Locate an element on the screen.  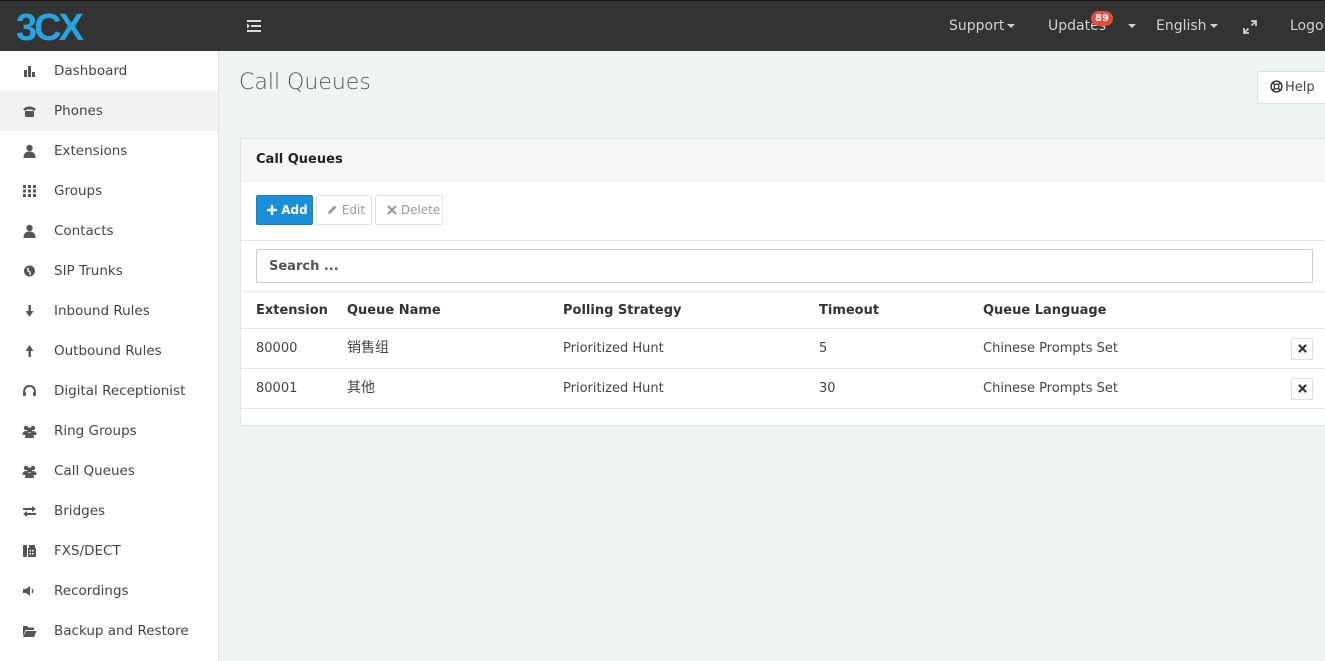
sidebar-item-groups: Groups is located at coordinates (109, 191).